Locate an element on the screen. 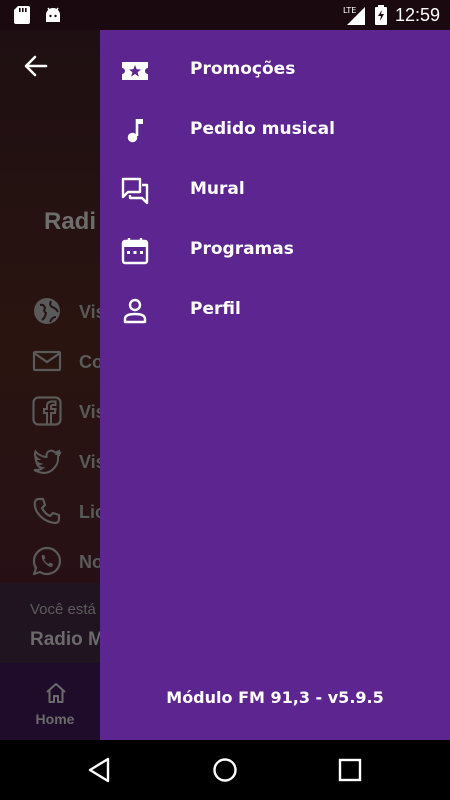 Image resolution: width=450 pixels, height=800 pixels. back-arrow-icon is located at coordinates (36, 66).